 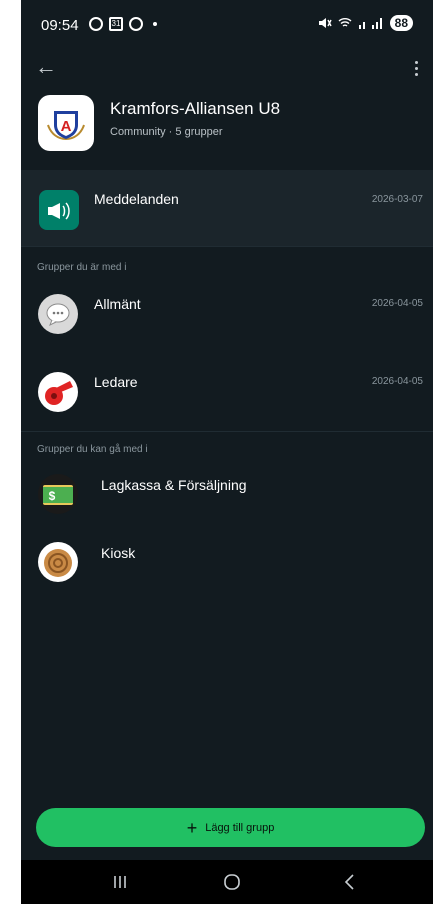 I want to click on money-icon: $, so click(x=58, y=494).